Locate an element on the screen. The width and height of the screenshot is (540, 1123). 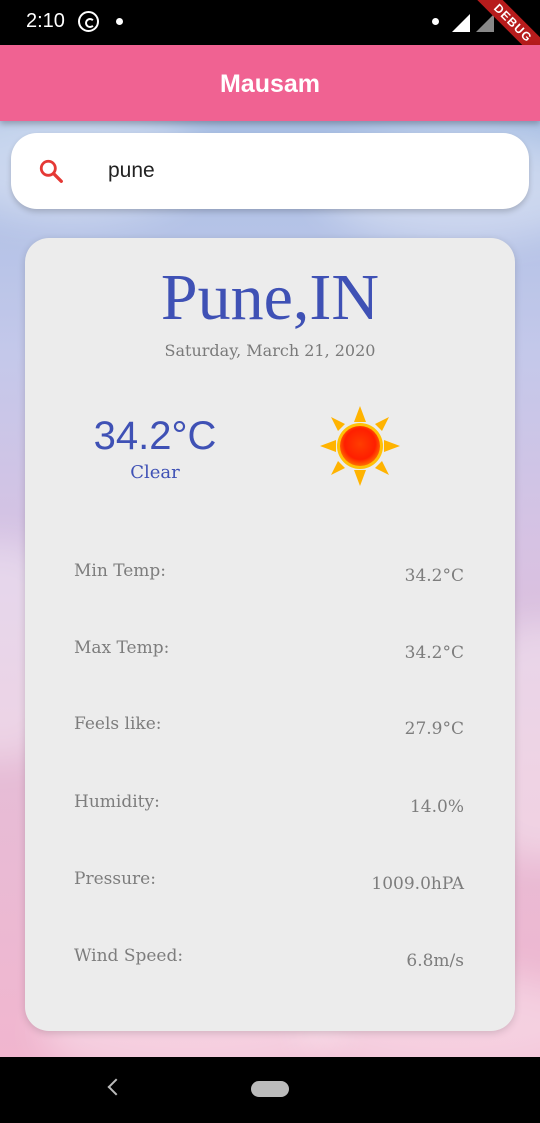
weather-condition: Clear is located at coordinates (155, 472).